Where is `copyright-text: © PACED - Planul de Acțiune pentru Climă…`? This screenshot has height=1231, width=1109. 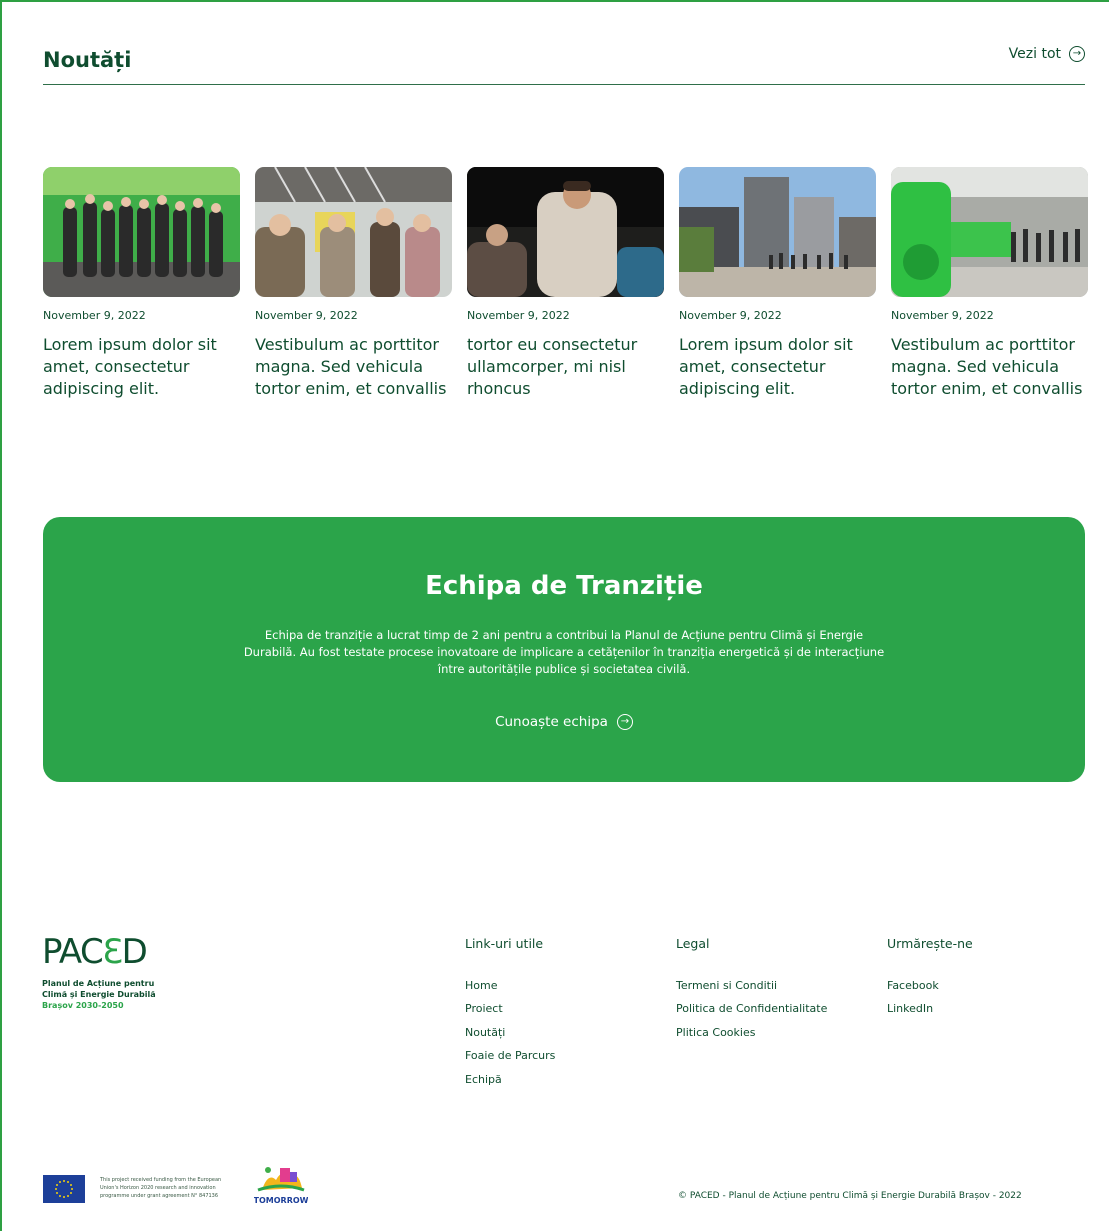
copyright-text: © PACED - Planul de Acțiune pentru Climă… is located at coordinates (850, 1196).